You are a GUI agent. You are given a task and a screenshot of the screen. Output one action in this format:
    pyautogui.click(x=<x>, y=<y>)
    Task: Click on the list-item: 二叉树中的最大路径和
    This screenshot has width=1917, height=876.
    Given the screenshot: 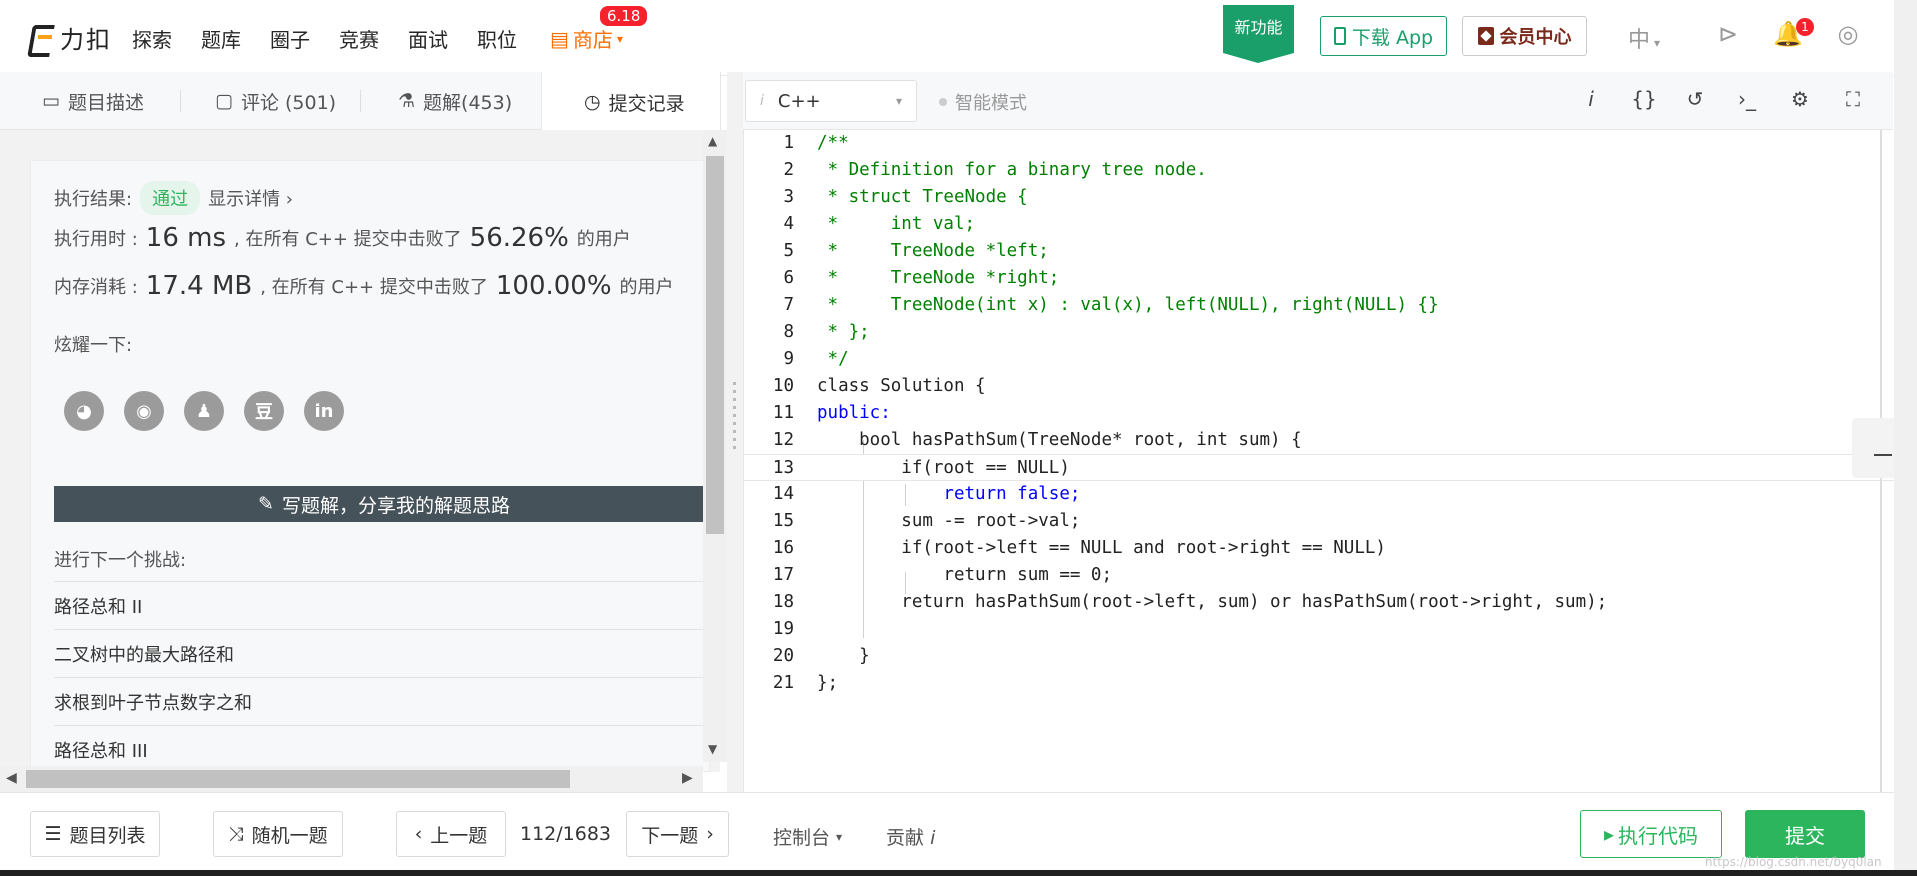 What is the action you would take?
    pyautogui.click(x=384, y=653)
    